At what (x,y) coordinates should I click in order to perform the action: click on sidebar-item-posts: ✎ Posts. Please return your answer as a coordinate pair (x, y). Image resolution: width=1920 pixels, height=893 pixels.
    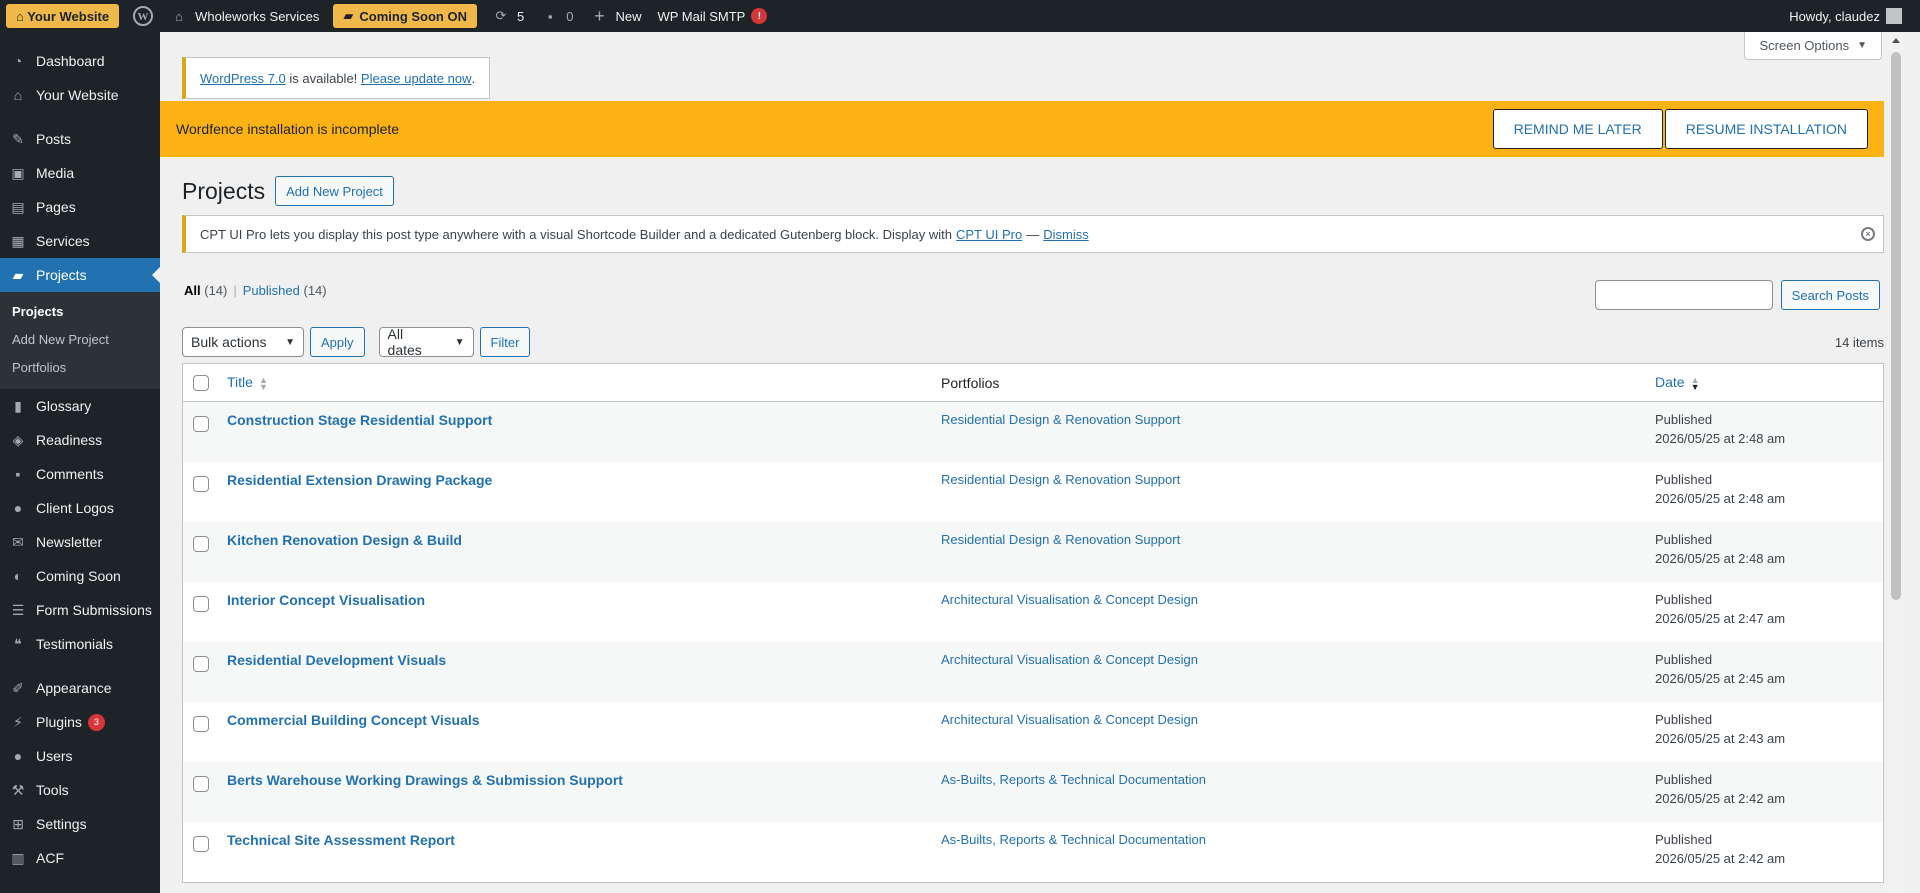
    Looking at the image, I should click on (80, 139).